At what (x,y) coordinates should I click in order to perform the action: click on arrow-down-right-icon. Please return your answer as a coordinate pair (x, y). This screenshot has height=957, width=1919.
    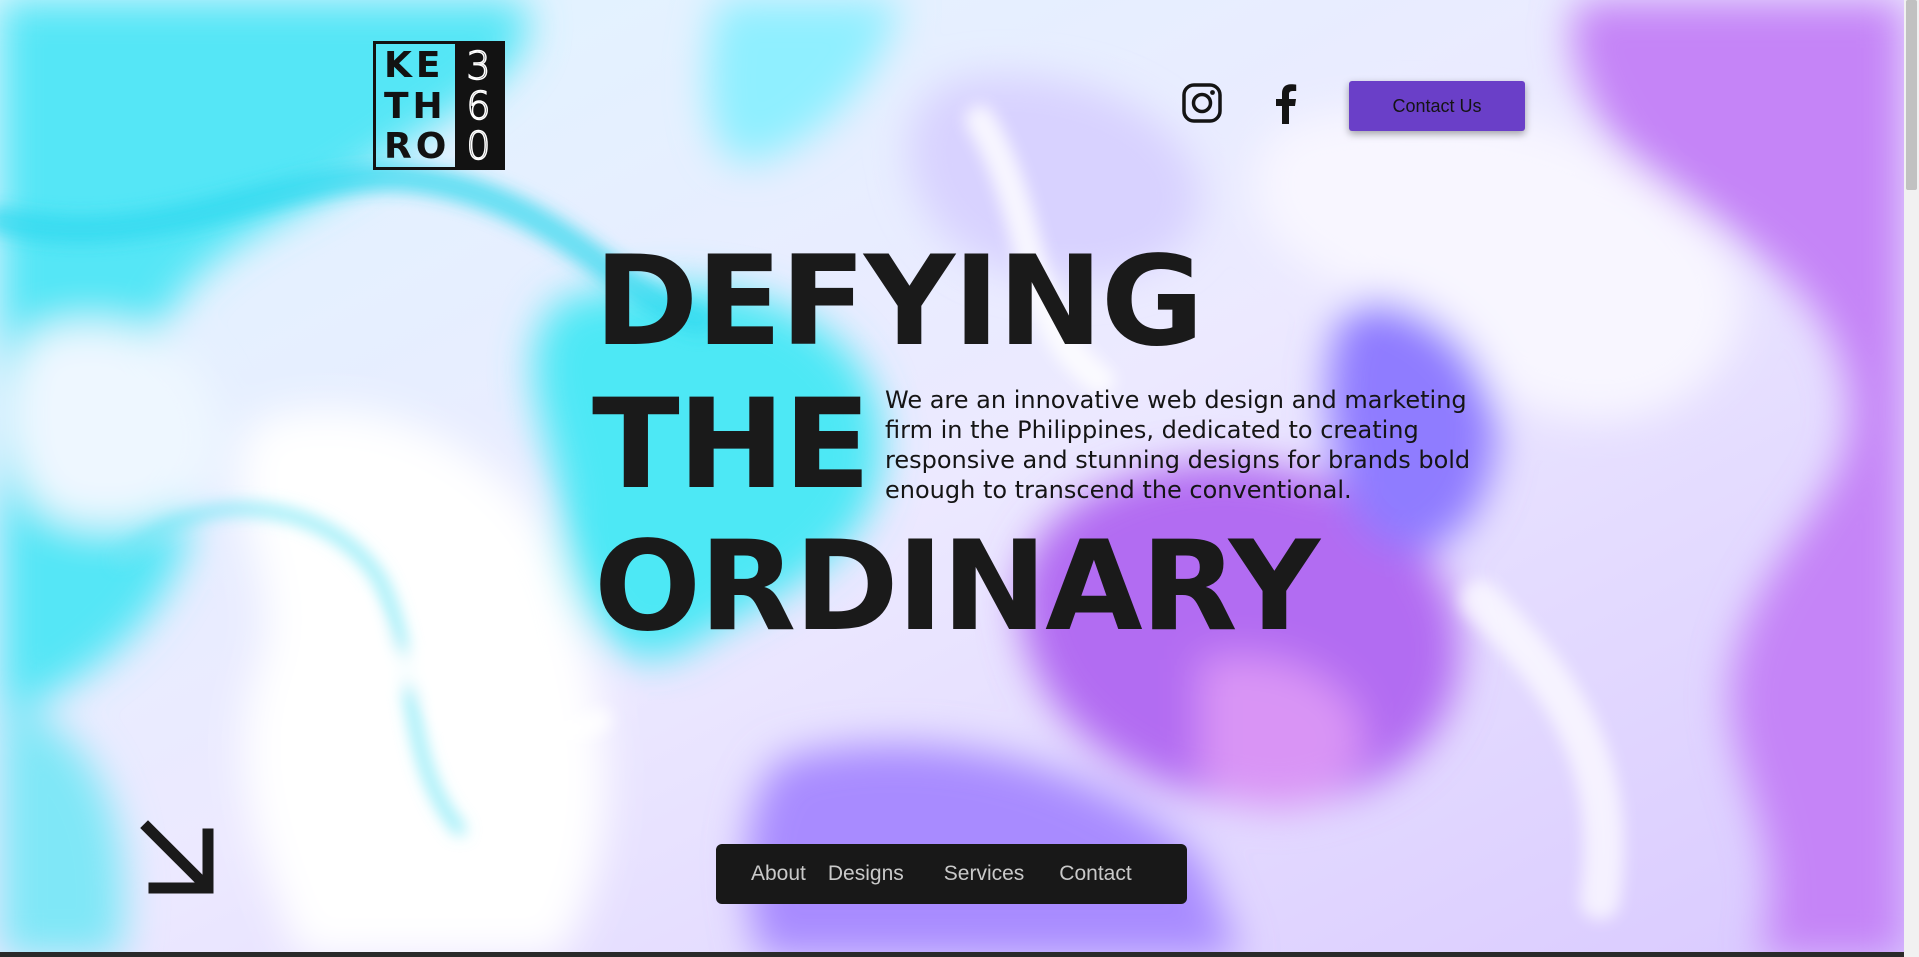
    Looking at the image, I should click on (177, 857).